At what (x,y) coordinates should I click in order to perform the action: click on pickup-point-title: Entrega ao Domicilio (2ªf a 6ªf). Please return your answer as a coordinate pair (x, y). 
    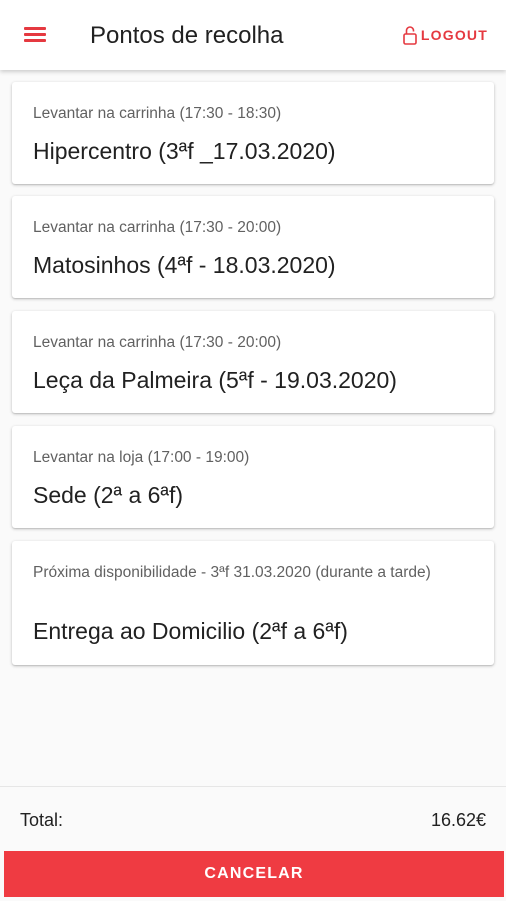
    Looking at the image, I should click on (190, 631).